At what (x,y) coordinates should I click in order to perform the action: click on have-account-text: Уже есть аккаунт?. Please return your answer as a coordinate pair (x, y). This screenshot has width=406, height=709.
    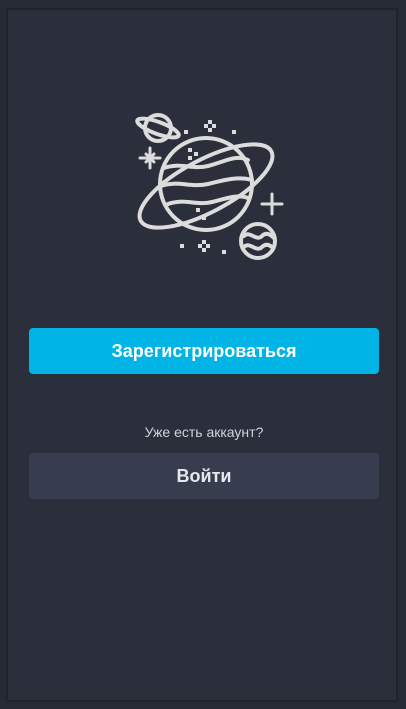
    Looking at the image, I should click on (204, 432).